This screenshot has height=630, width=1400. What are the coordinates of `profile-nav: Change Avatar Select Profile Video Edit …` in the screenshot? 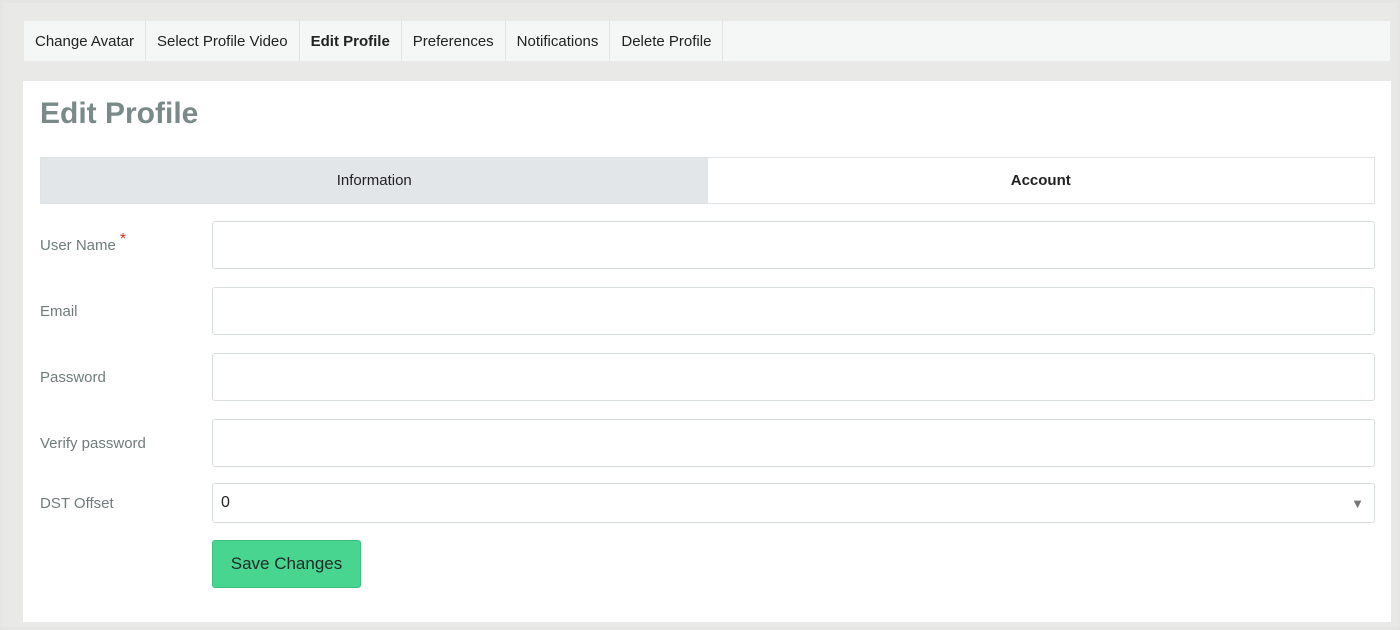 It's located at (707, 41).